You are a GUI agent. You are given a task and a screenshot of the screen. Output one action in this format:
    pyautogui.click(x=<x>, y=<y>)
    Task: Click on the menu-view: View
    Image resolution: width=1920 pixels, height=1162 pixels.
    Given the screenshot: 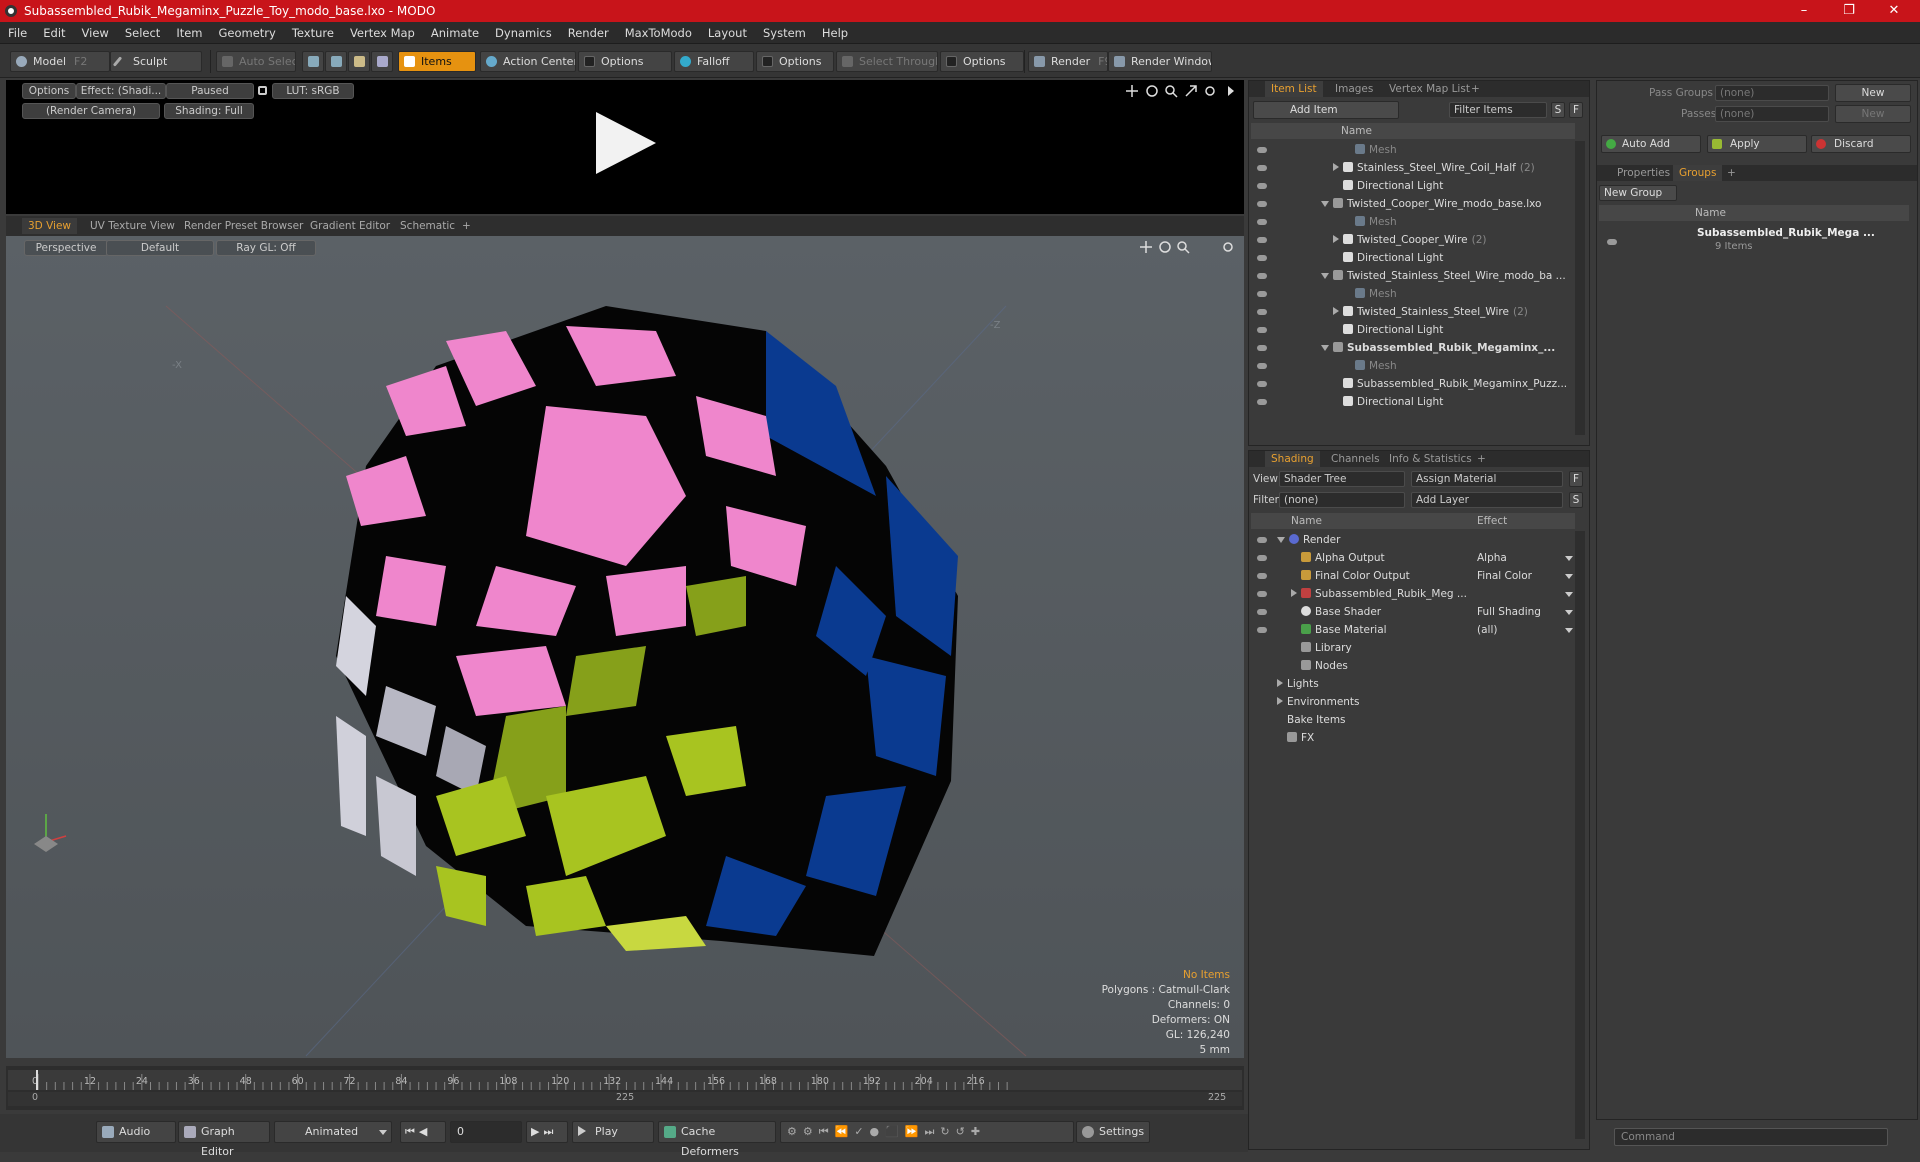 What is the action you would take?
    pyautogui.click(x=95, y=33)
    